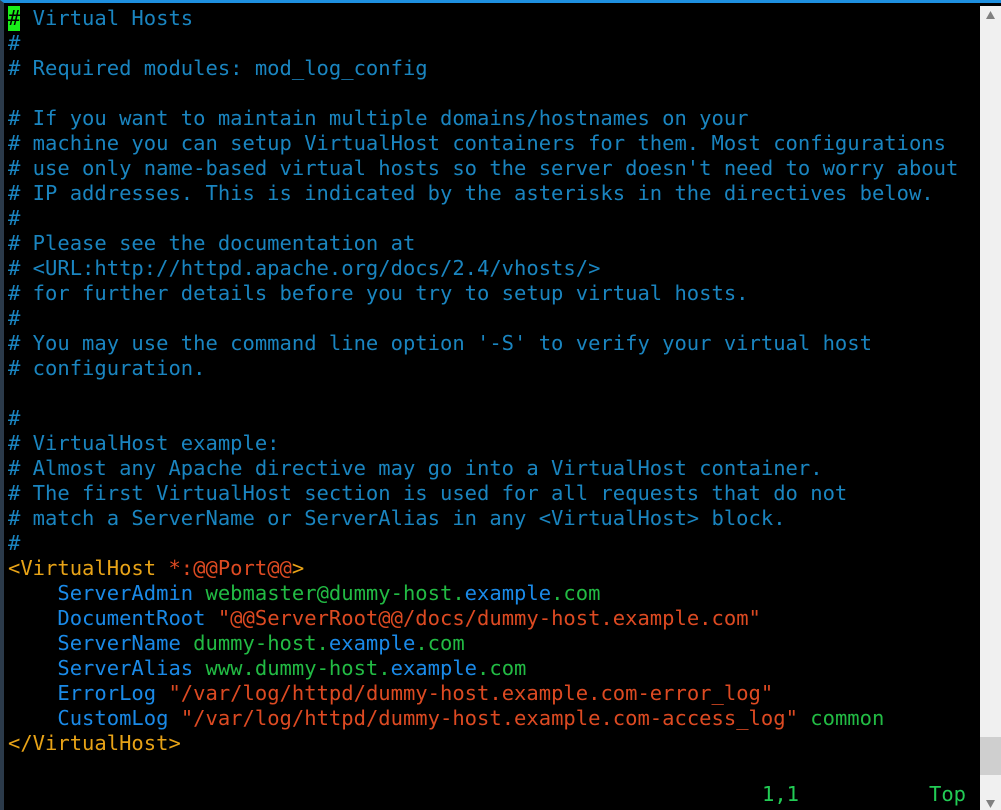 The width and height of the screenshot is (1001, 810). What do you see at coordinates (990, 15) in the screenshot?
I see `scroll-up-arrow-icon` at bounding box center [990, 15].